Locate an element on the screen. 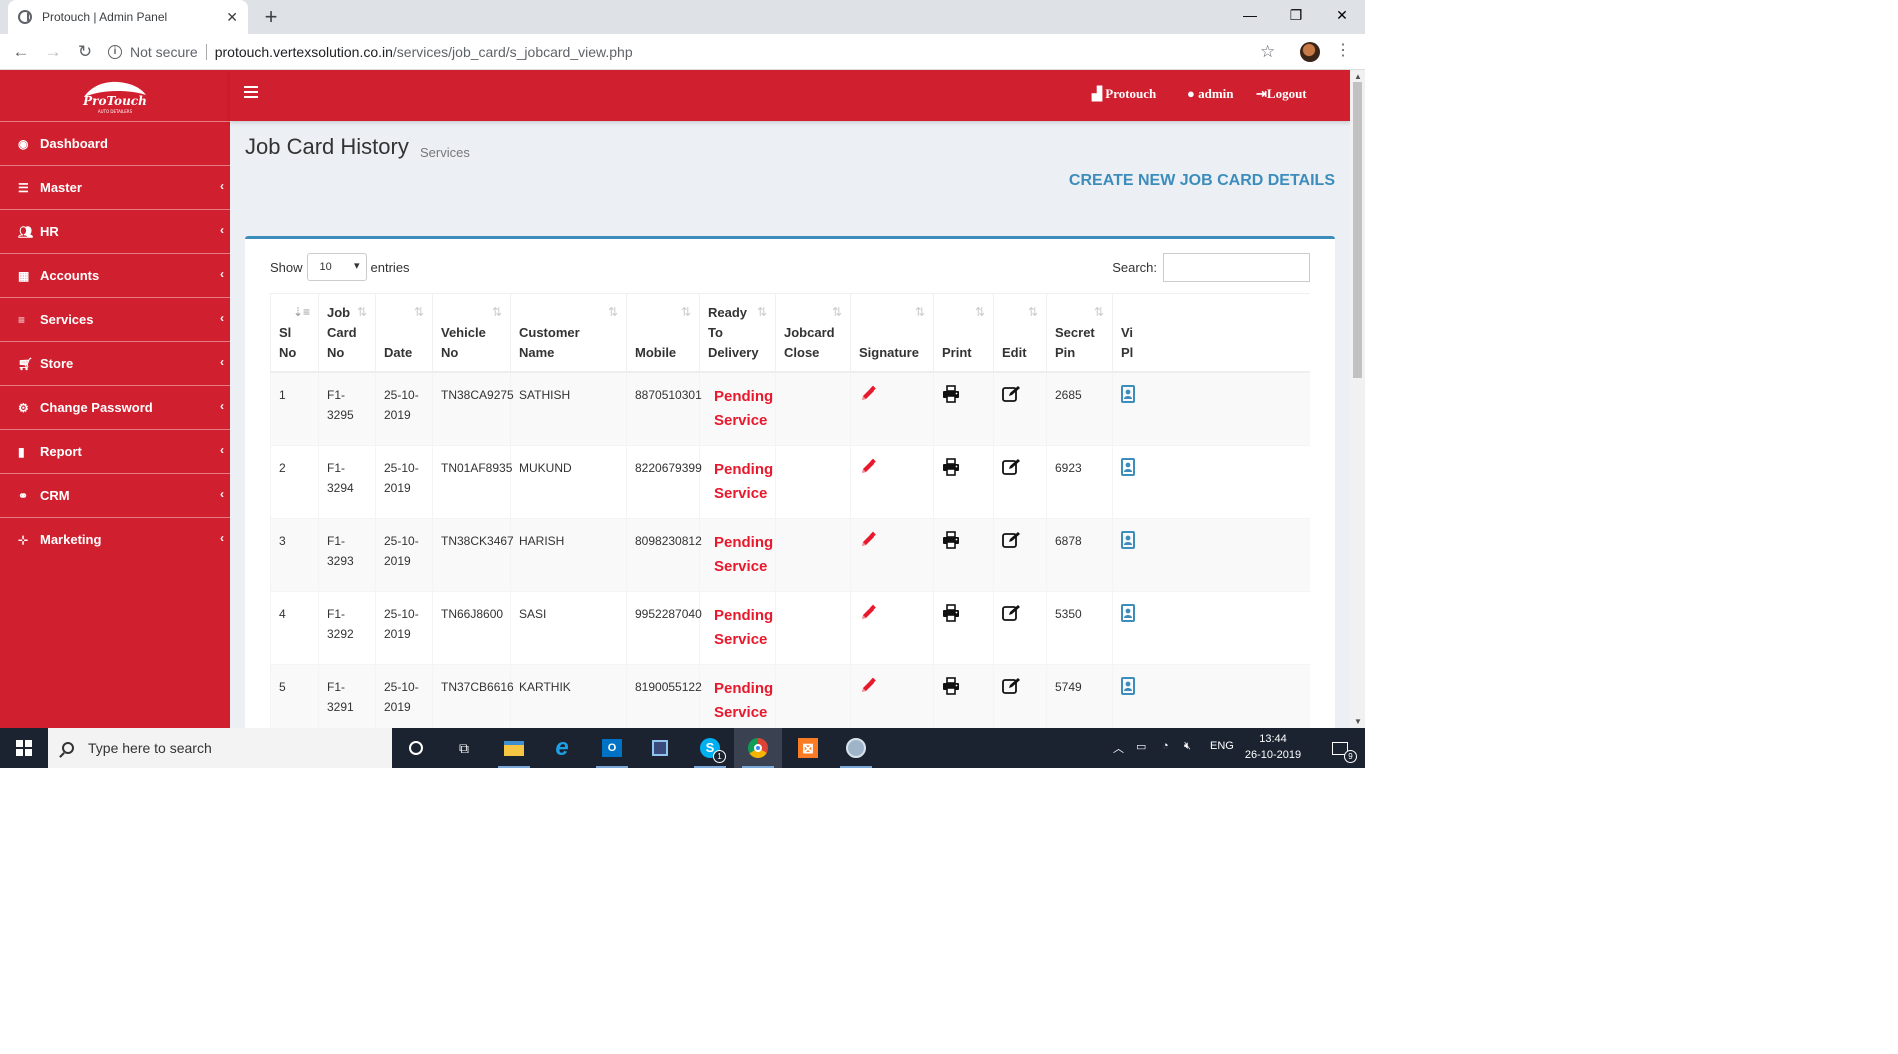  column-header-date: ⇅ Date is located at coordinates (404, 333).